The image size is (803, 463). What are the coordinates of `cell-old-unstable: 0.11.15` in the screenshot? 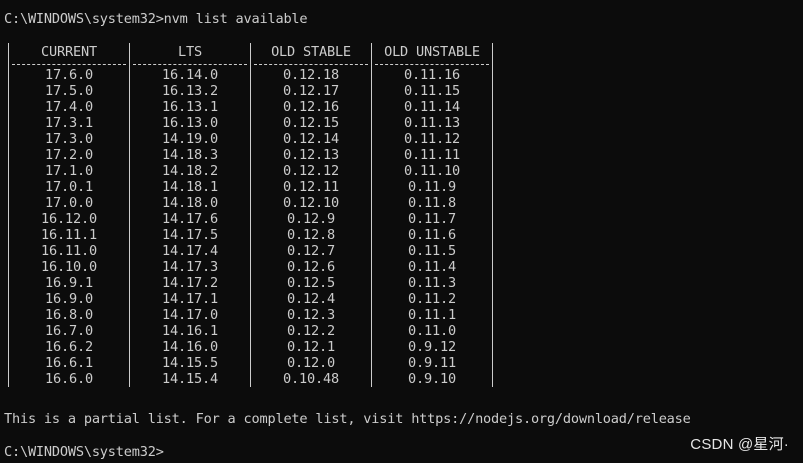 It's located at (432, 91).